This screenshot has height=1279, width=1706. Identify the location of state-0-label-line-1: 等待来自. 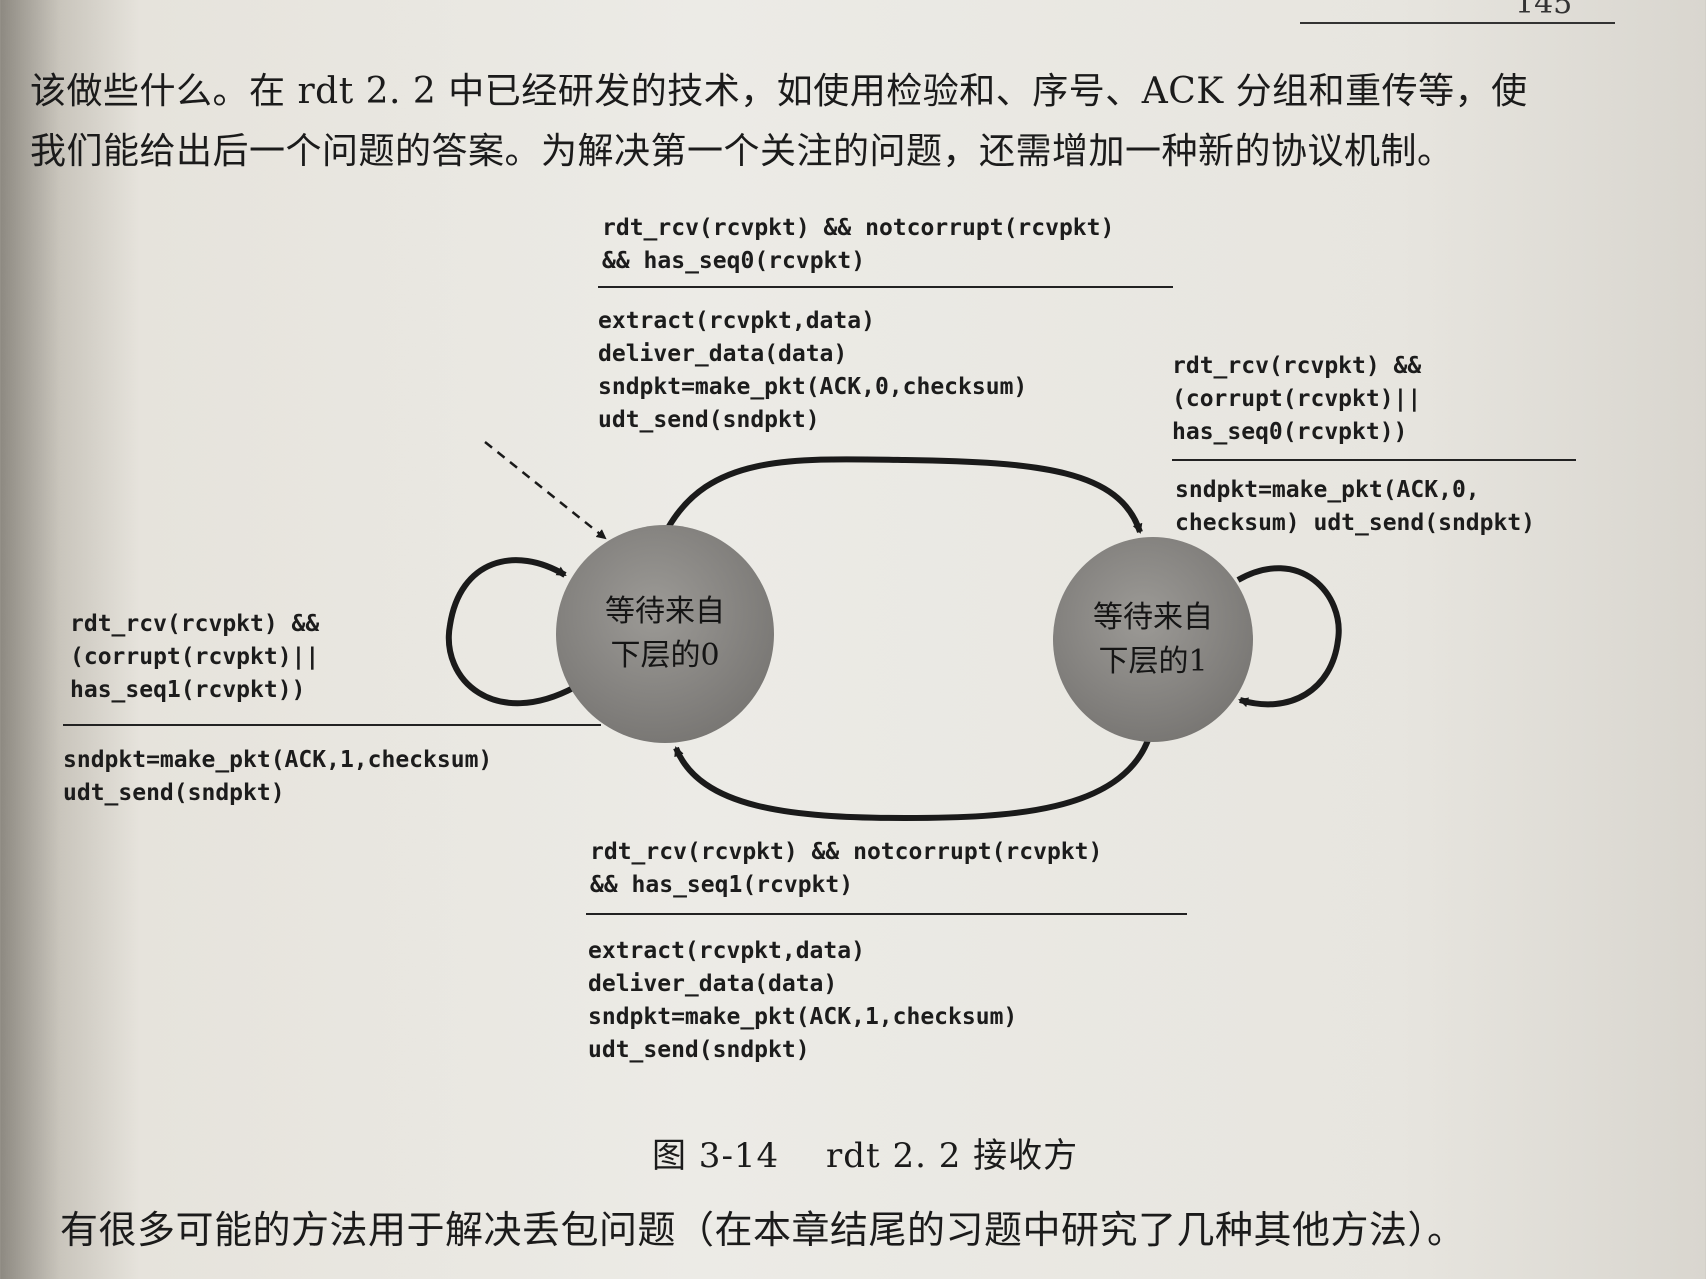
(665, 611).